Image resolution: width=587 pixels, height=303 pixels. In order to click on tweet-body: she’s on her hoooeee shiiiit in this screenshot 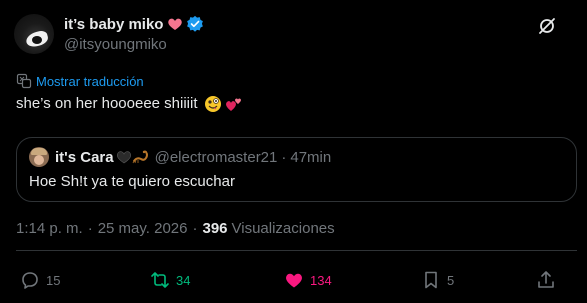, I will do `click(107, 103)`.